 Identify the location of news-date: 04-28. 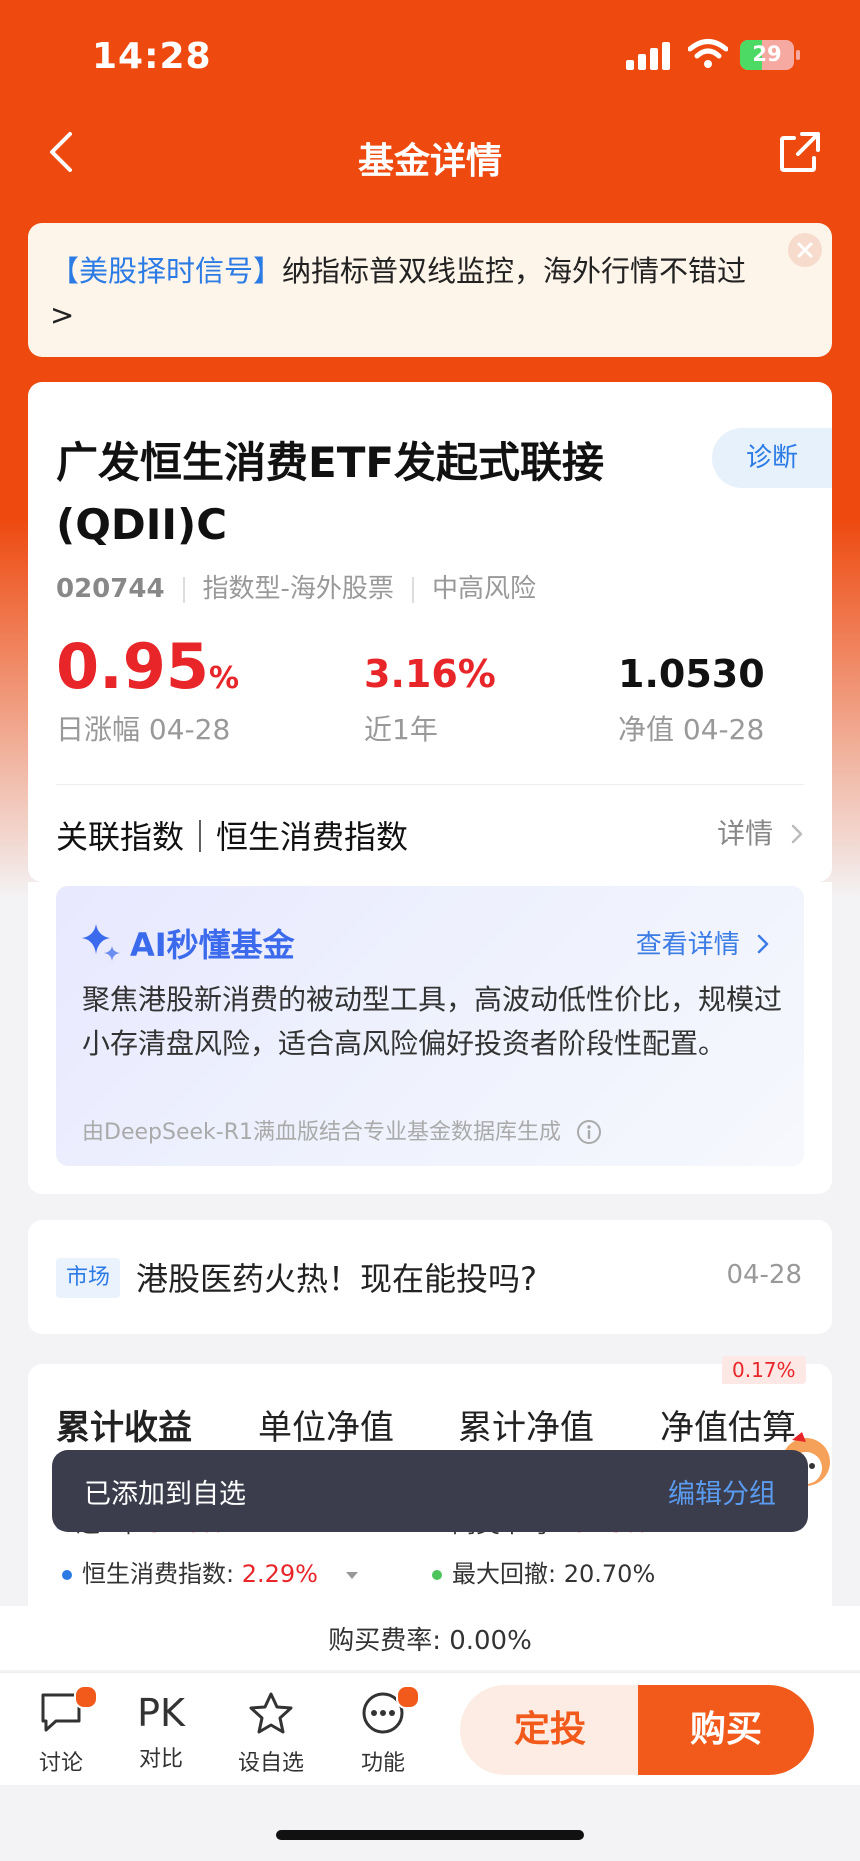
(764, 1275).